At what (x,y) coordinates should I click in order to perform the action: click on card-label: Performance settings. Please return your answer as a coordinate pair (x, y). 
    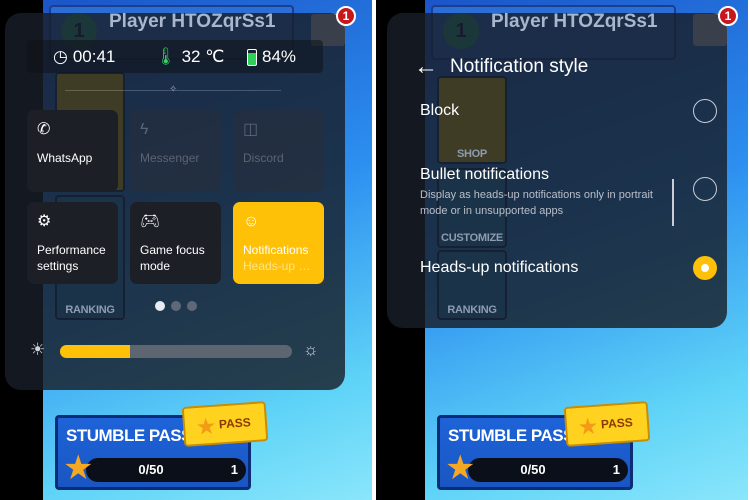
    Looking at the image, I should click on (71, 258).